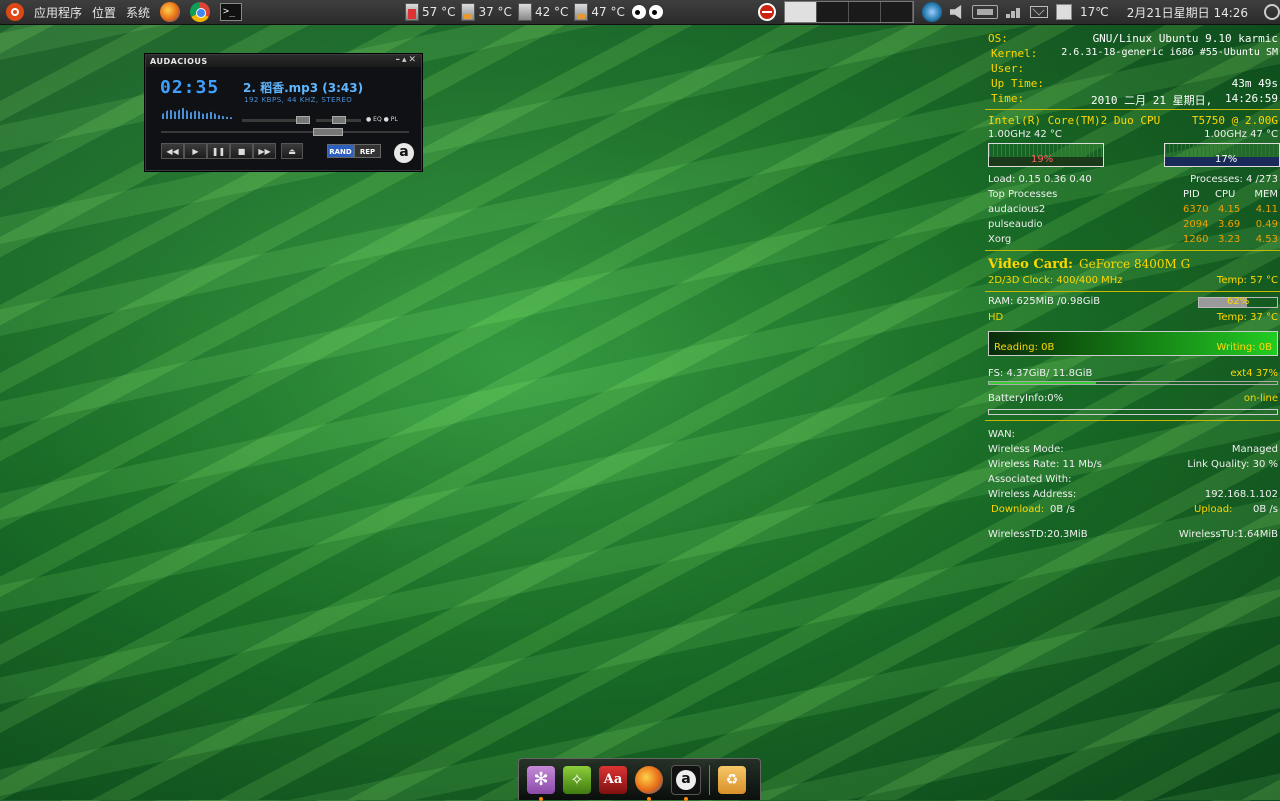  I want to click on weather-icon, so click(931, 12).